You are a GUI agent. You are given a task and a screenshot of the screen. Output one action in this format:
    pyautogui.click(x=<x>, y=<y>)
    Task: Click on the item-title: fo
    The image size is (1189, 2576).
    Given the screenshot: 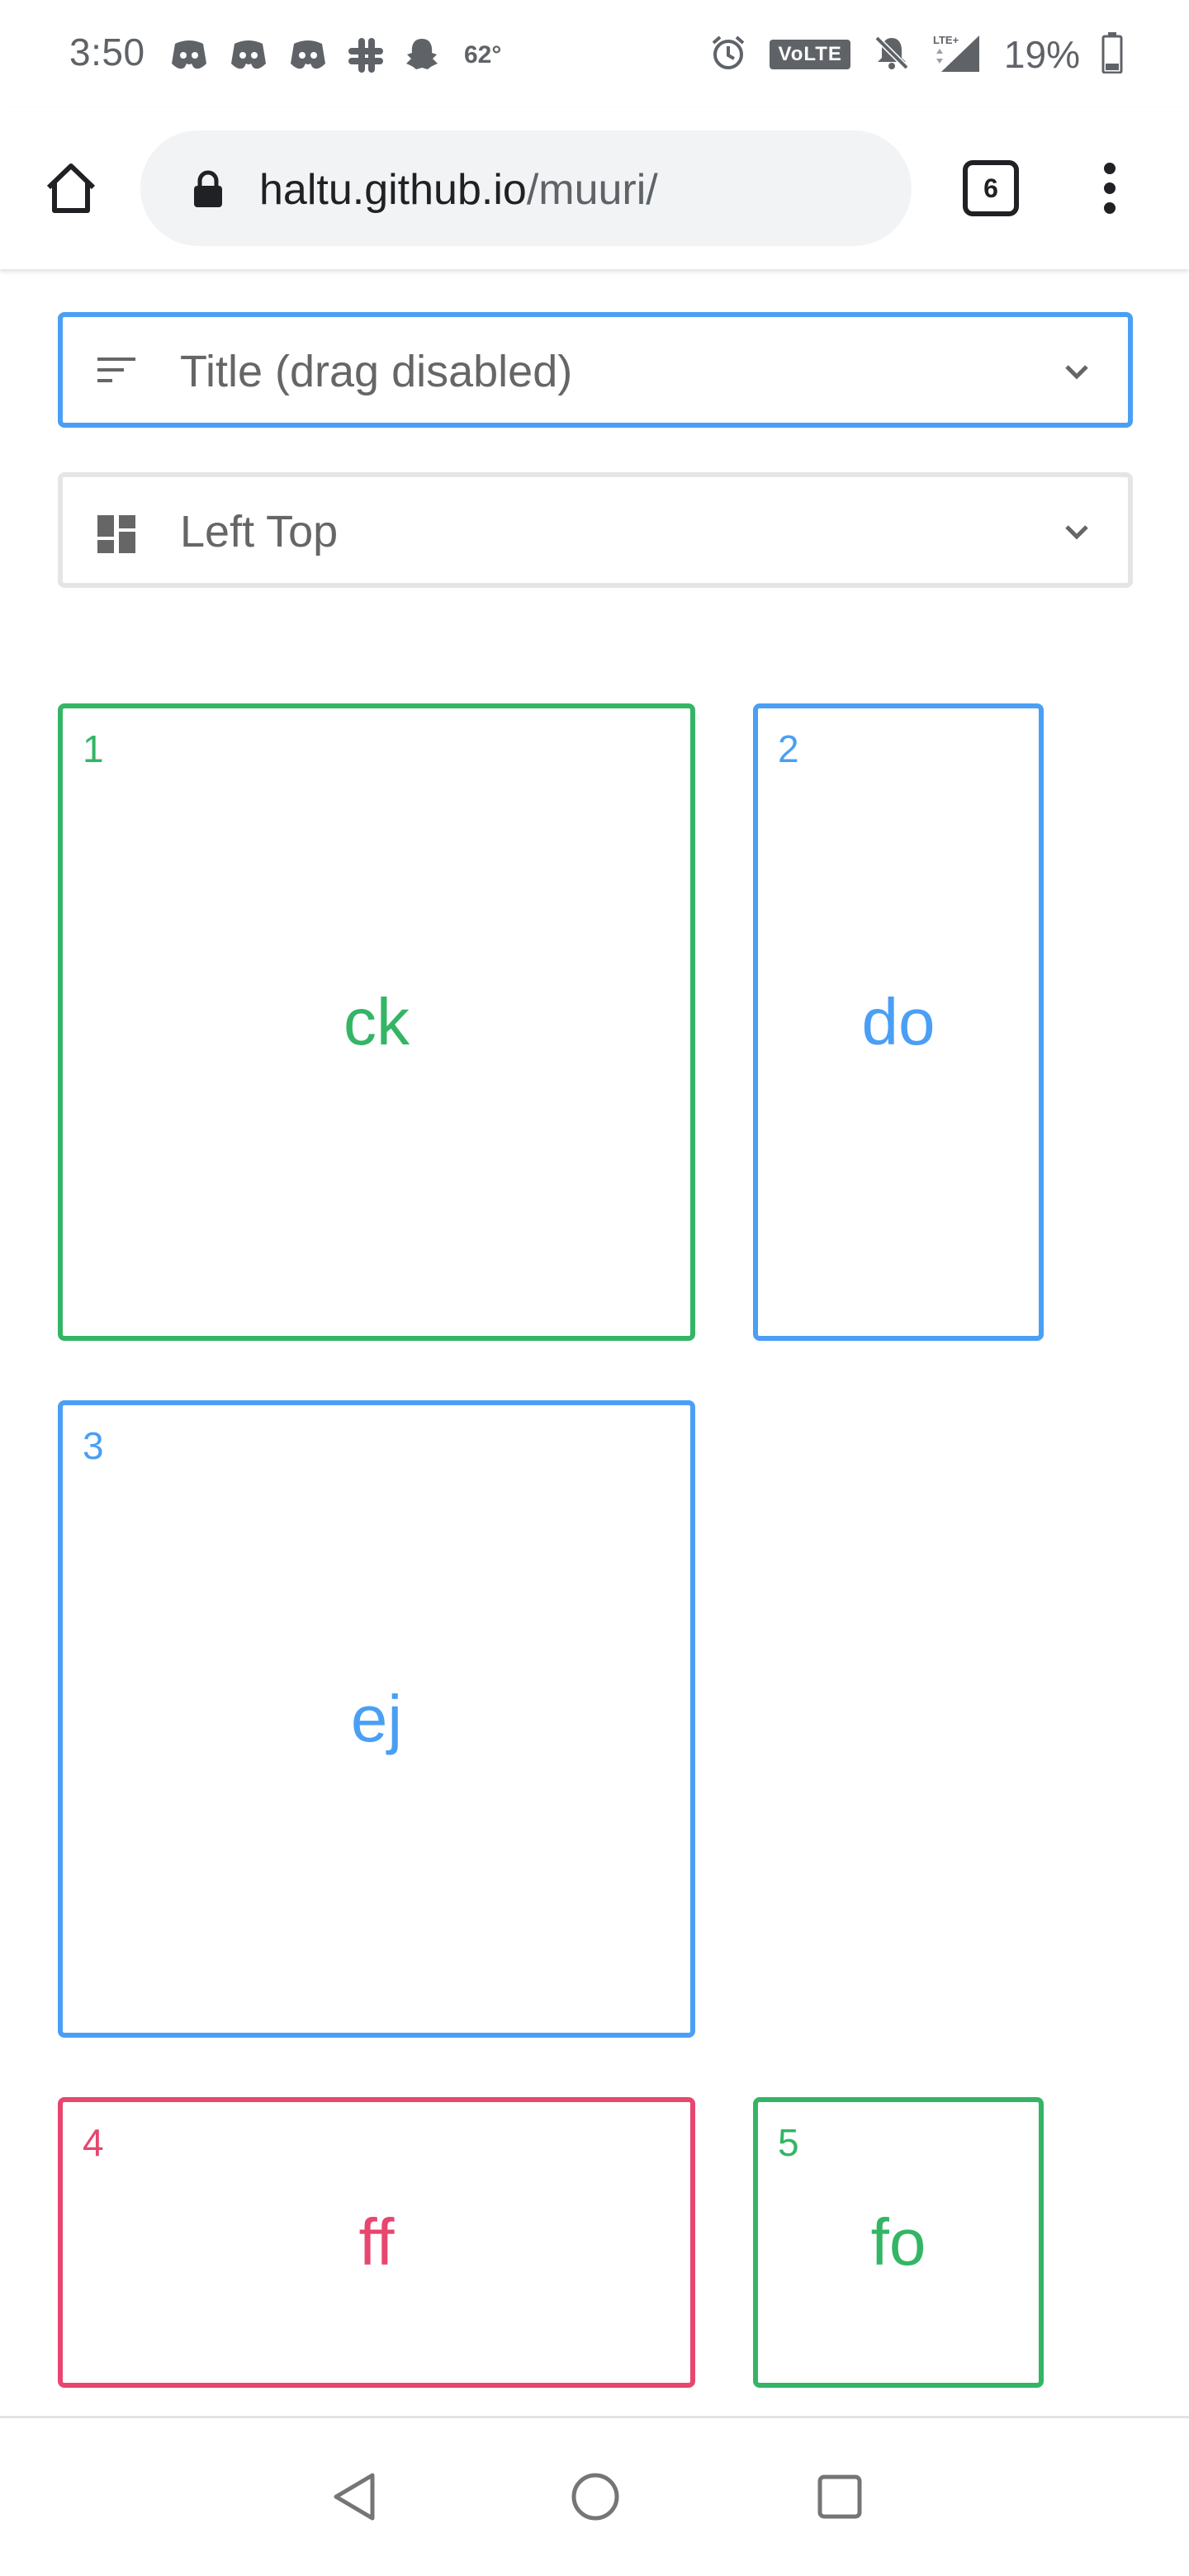 What is the action you would take?
    pyautogui.click(x=898, y=2242)
    